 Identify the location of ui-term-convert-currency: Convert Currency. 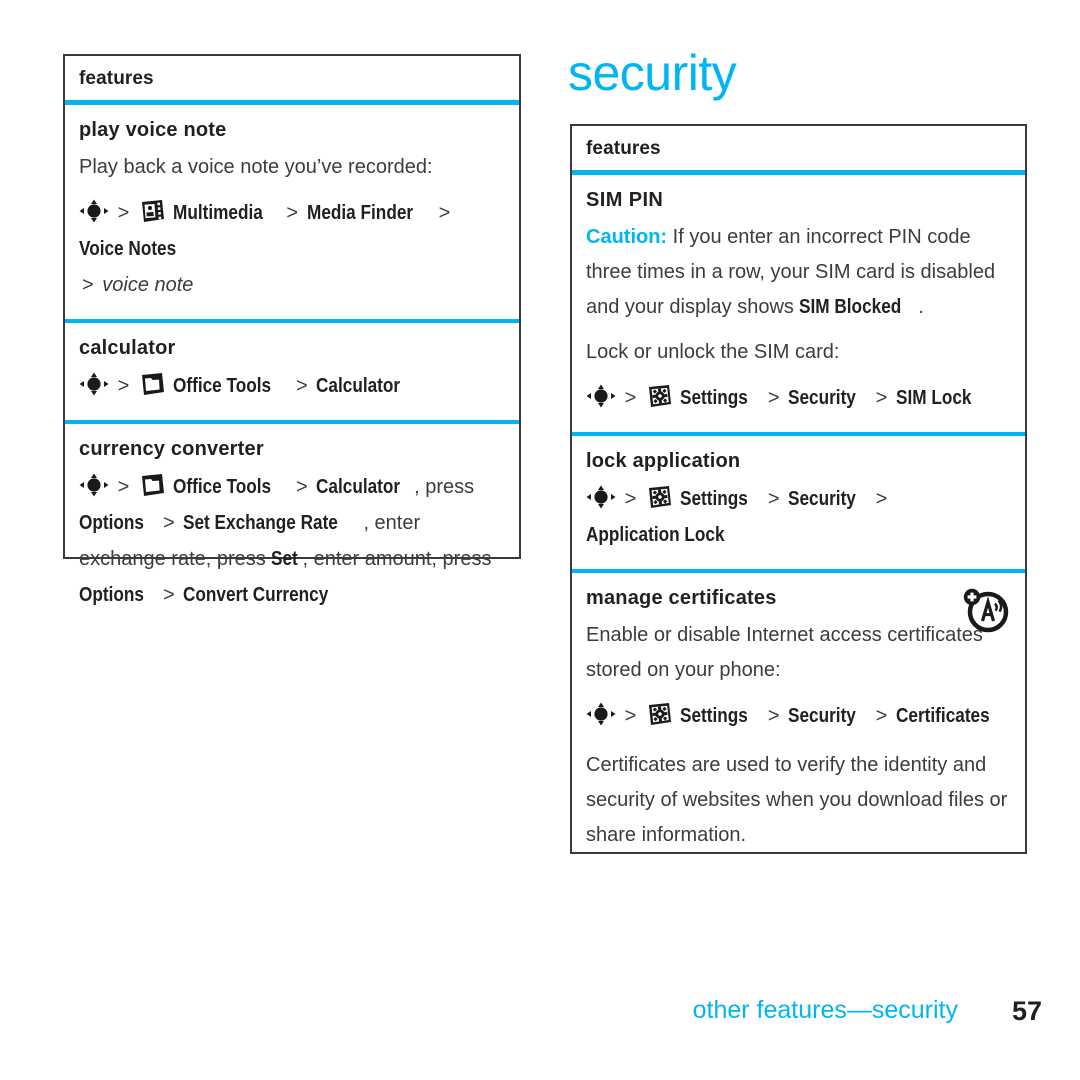
(256, 595).